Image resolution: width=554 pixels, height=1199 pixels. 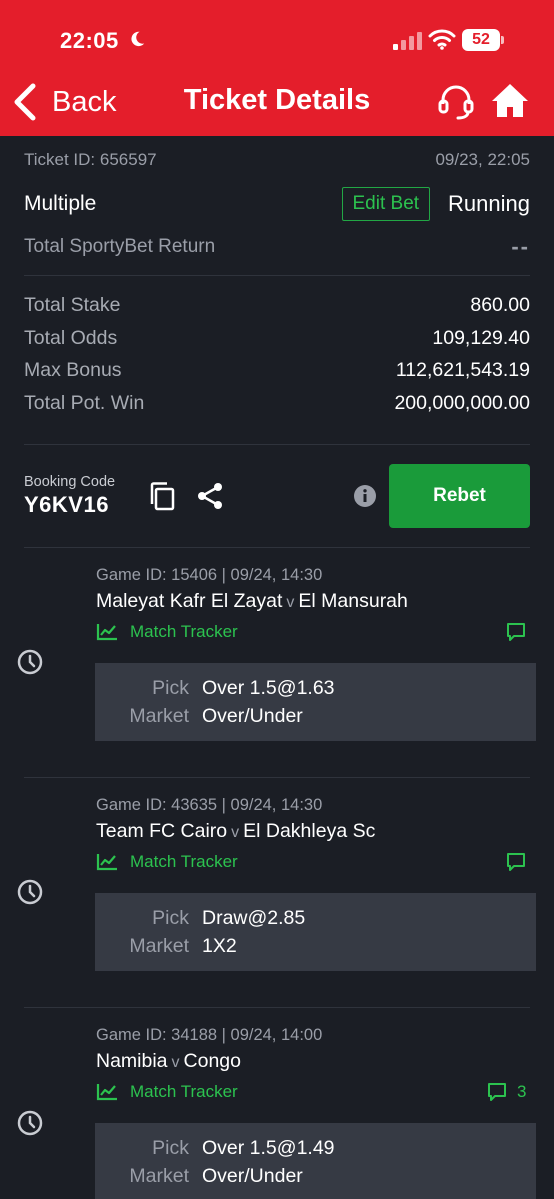 I want to click on return-value: --, so click(x=520, y=246).